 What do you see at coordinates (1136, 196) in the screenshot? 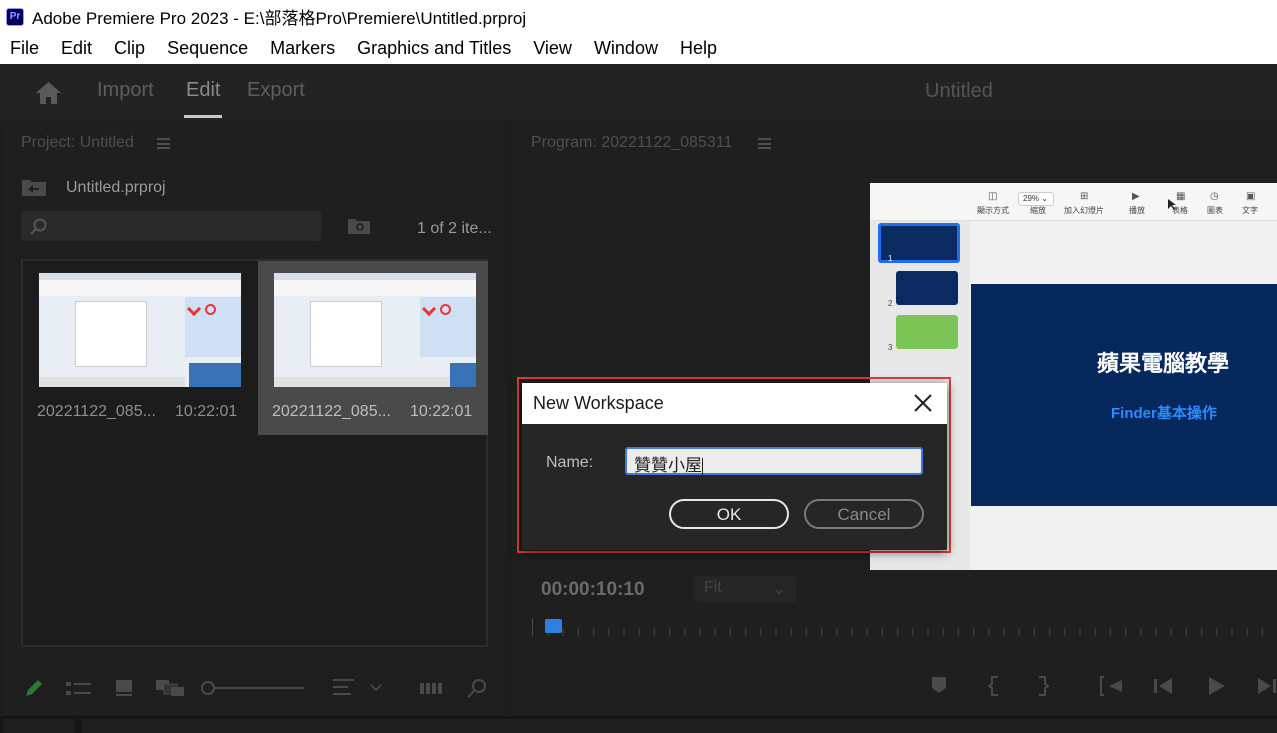
I see `play-icon: ▶` at bounding box center [1136, 196].